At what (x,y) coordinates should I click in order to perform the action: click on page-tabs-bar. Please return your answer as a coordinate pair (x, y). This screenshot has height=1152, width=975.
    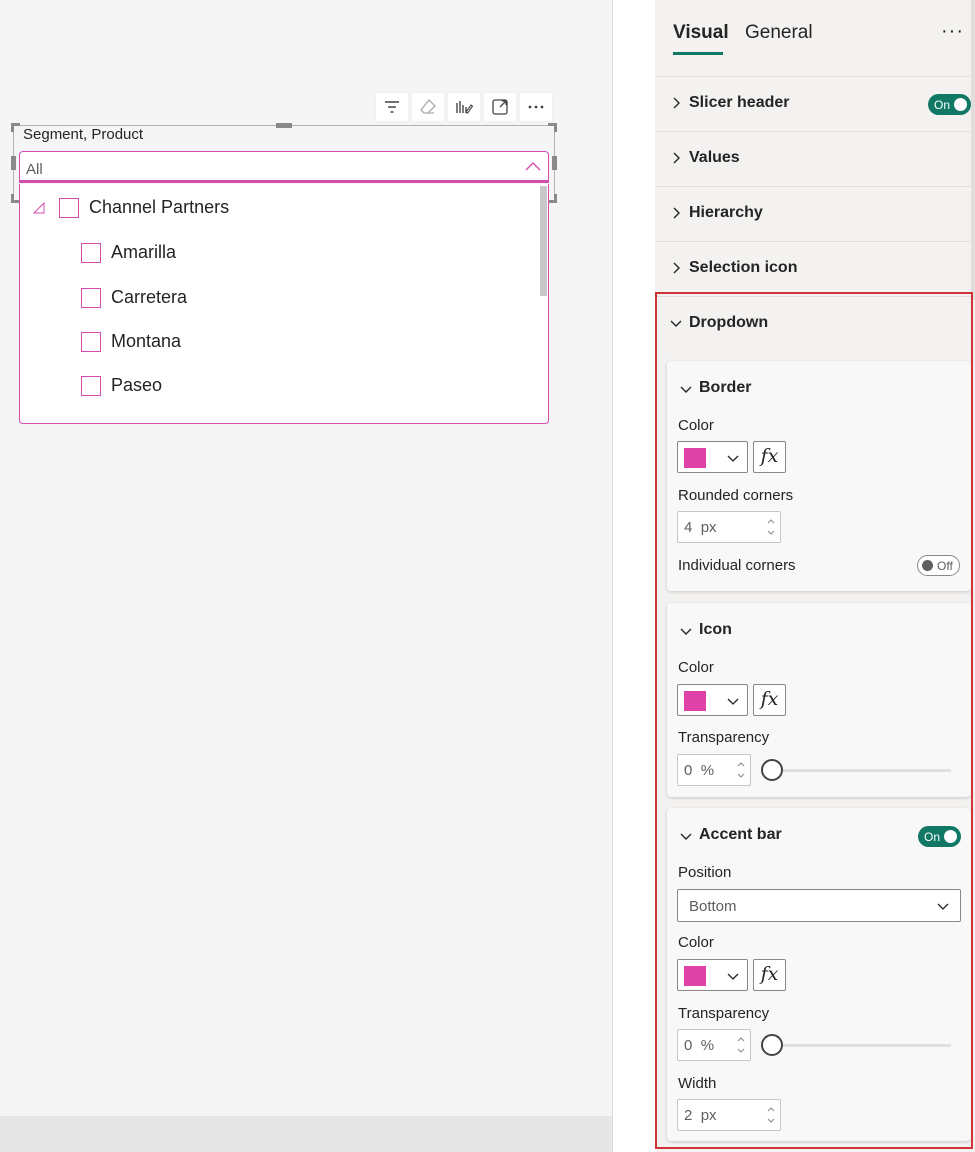
    Looking at the image, I should click on (306, 1134).